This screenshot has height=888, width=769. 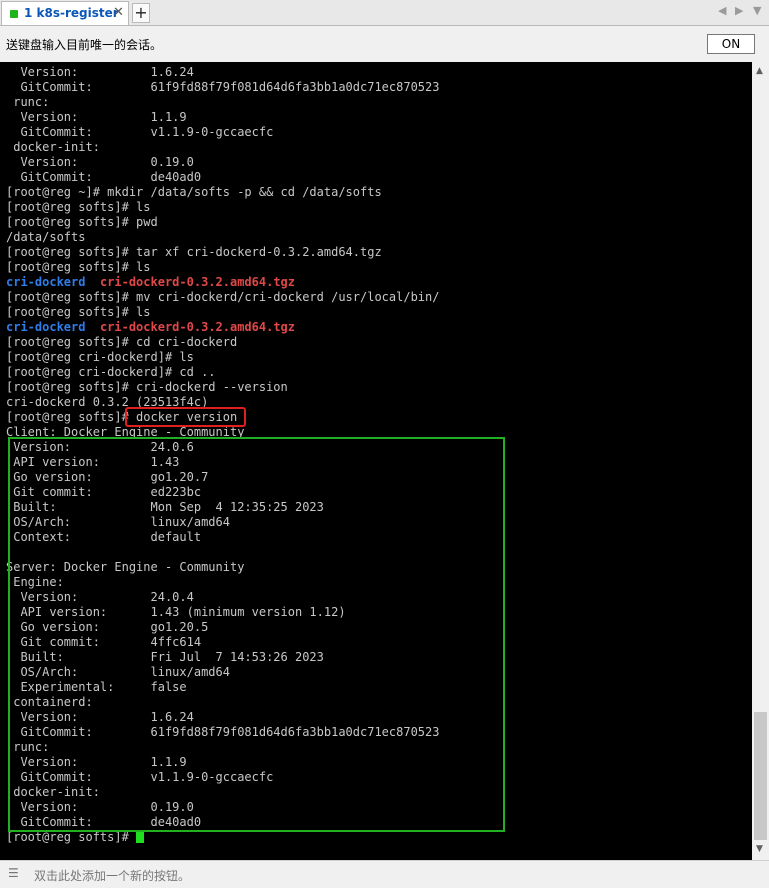 I want to click on terminal-line: /data/softs, so click(x=46, y=237).